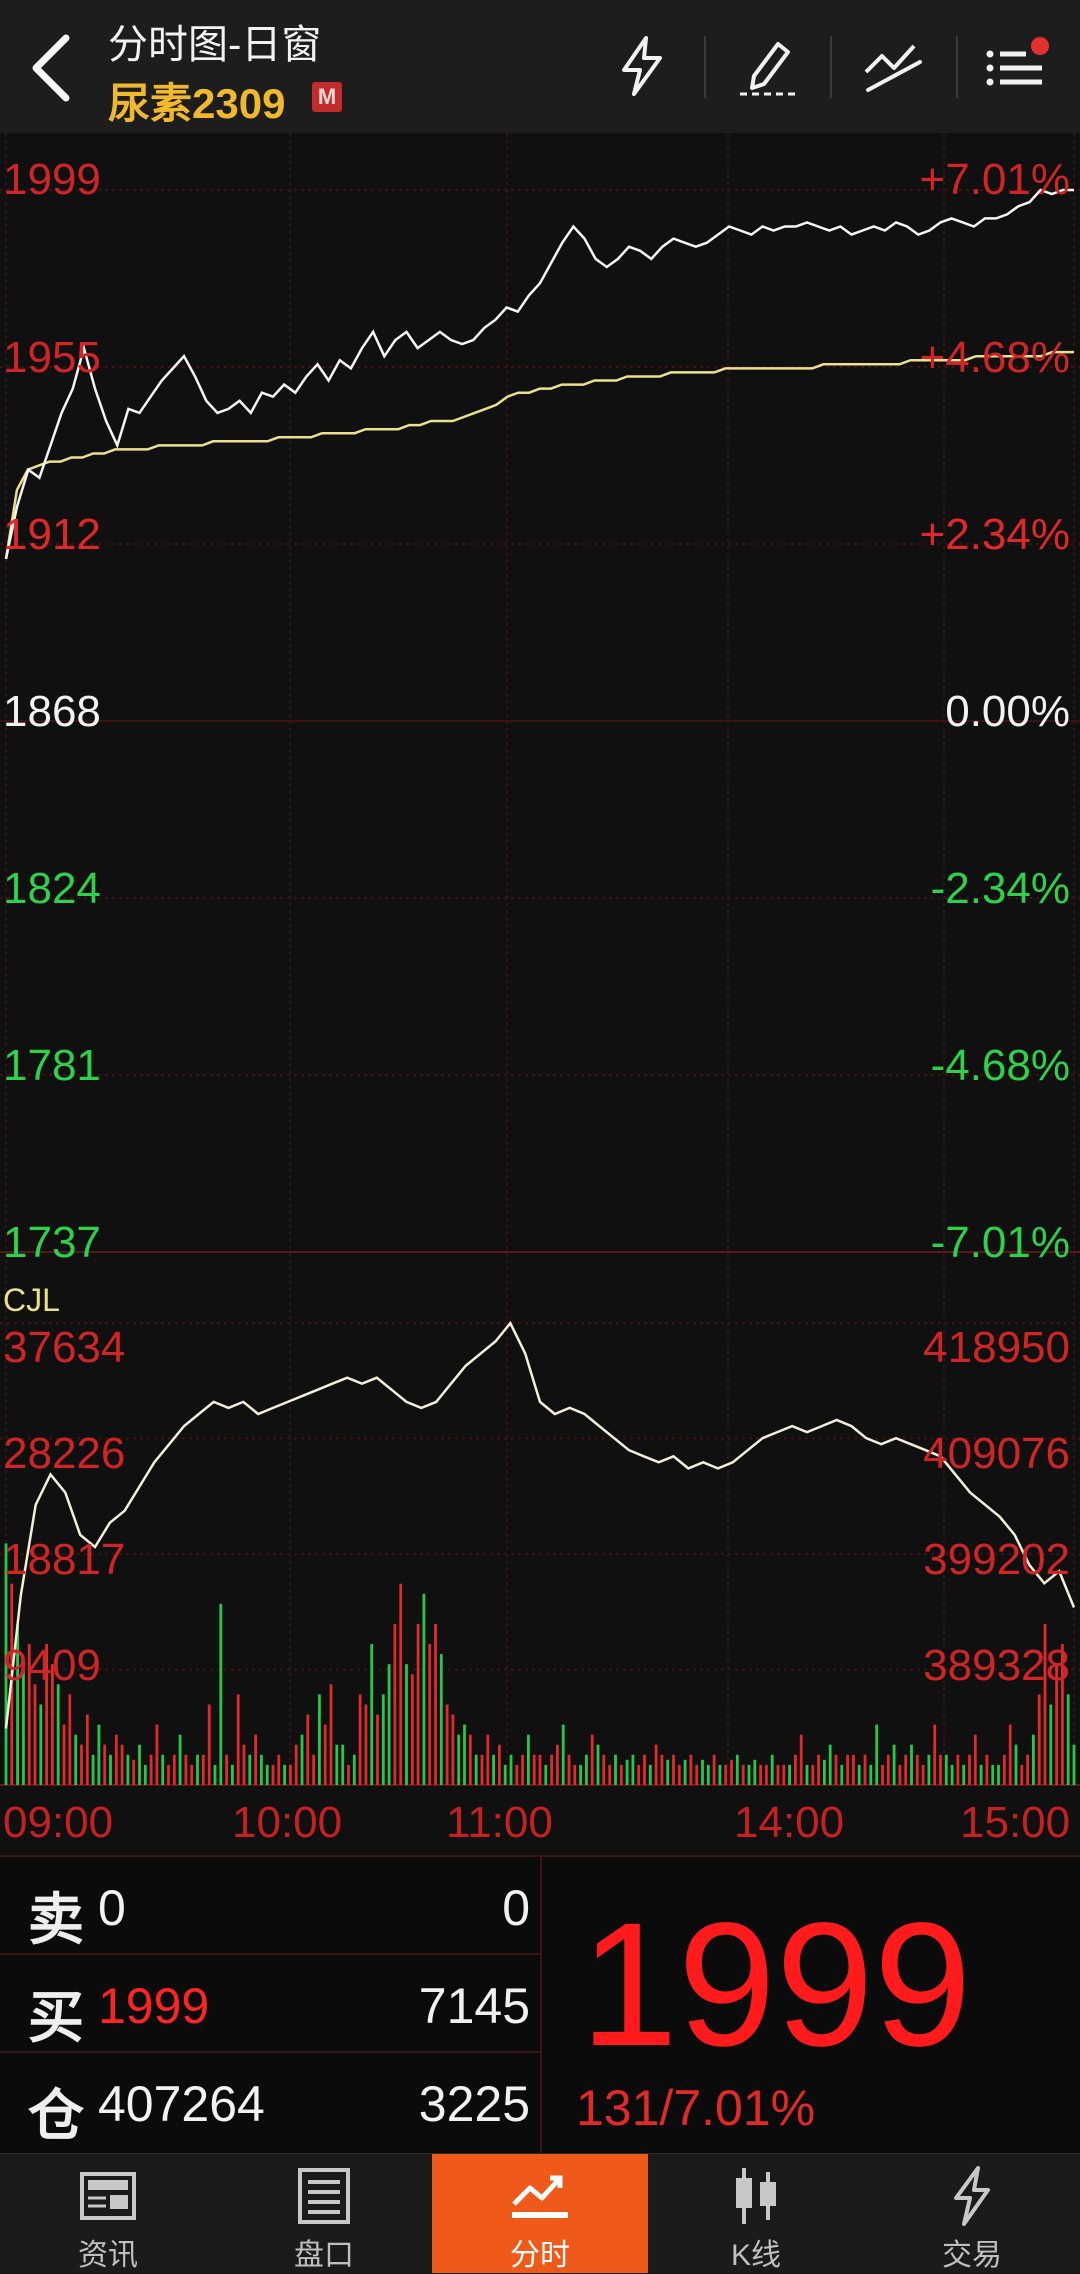  What do you see at coordinates (108, 2213) in the screenshot?
I see `tab-news: 资讯` at bounding box center [108, 2213].